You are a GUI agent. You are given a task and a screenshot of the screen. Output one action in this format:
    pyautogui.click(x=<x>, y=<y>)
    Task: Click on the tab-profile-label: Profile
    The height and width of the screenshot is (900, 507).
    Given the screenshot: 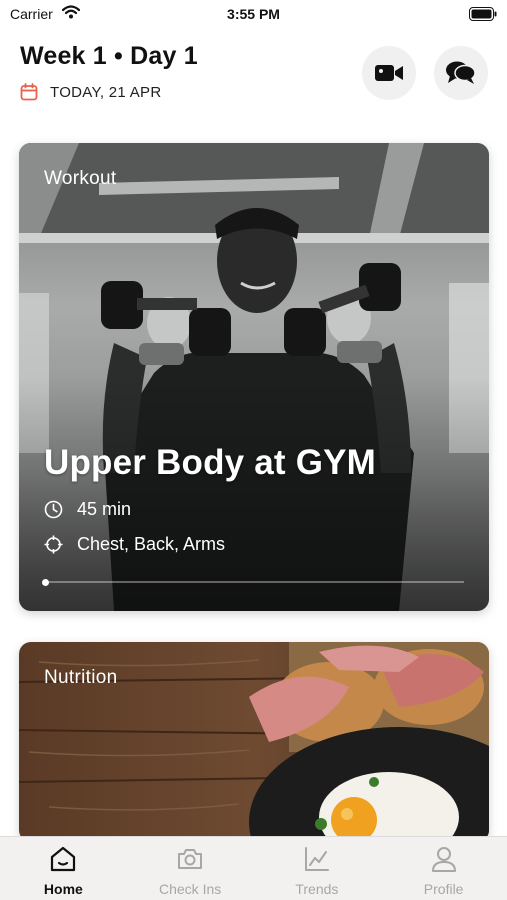 What is the action you would take?
    pyautogui.click(x=443, y=889)
    